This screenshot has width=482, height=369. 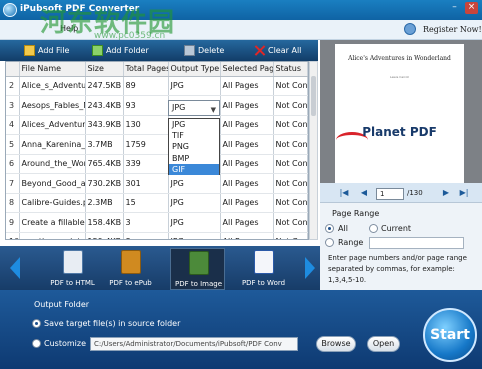 What do you see at coordinates (52, 86) in the screenshot?
I see `table-cell: Alice_s_Adventures` at bounding box center [52, 86].